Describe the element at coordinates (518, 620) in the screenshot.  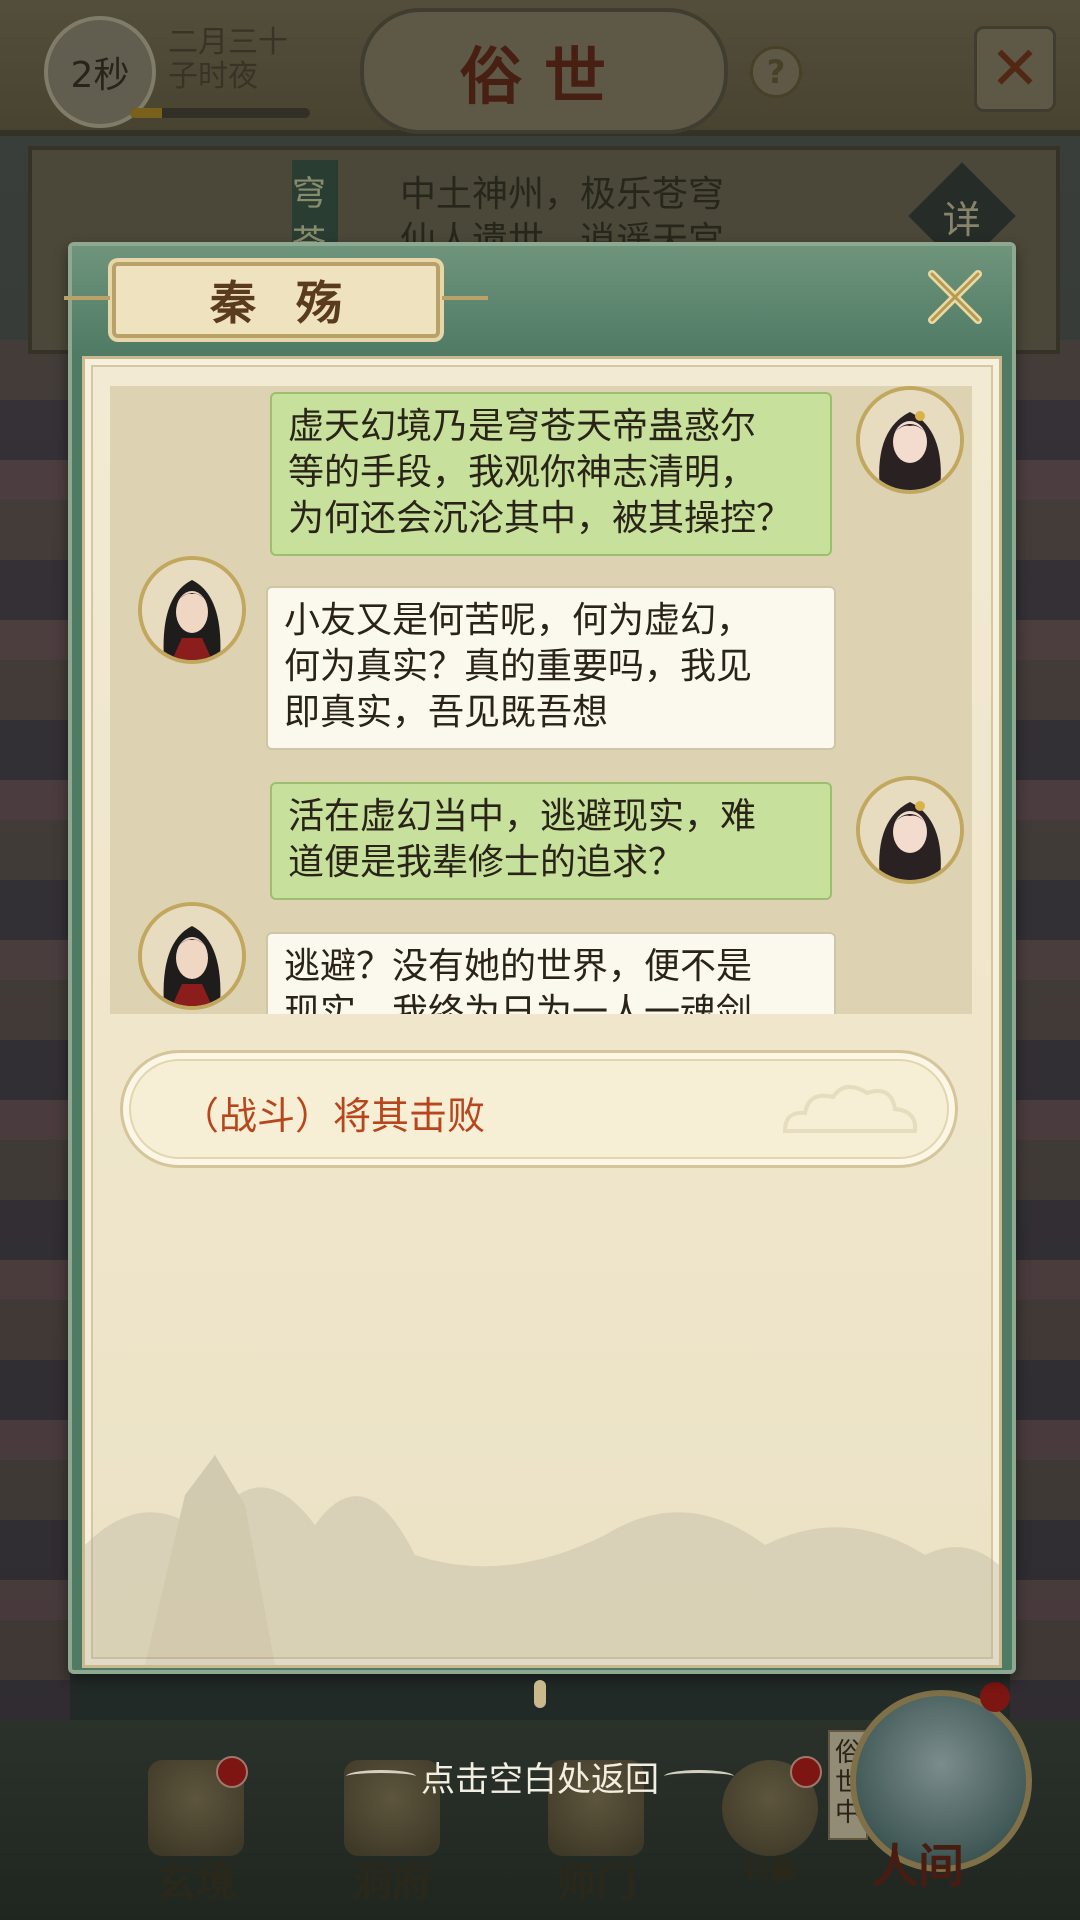
I see `message-line: 小友又是何苦呢，何为虚幻，` at that location.